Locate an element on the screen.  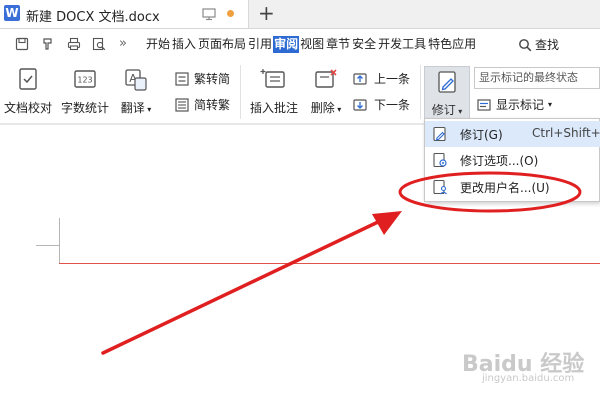
translate-button: A 翻译 ▾ is located at coordinates (136, 91).